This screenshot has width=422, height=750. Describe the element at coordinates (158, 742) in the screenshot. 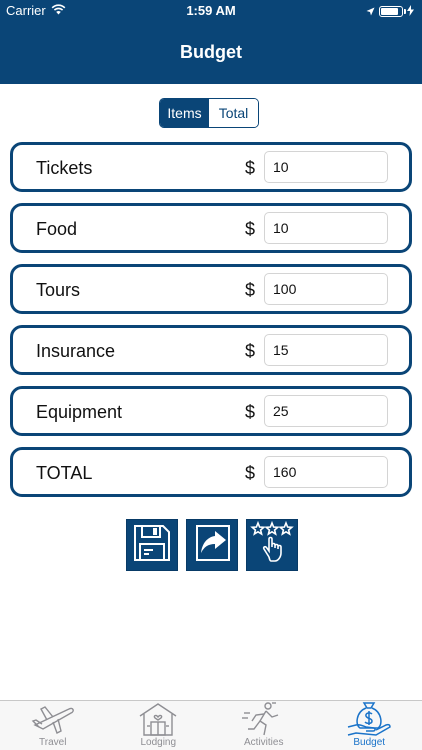

I see `tab-label: Lodging` at that location.